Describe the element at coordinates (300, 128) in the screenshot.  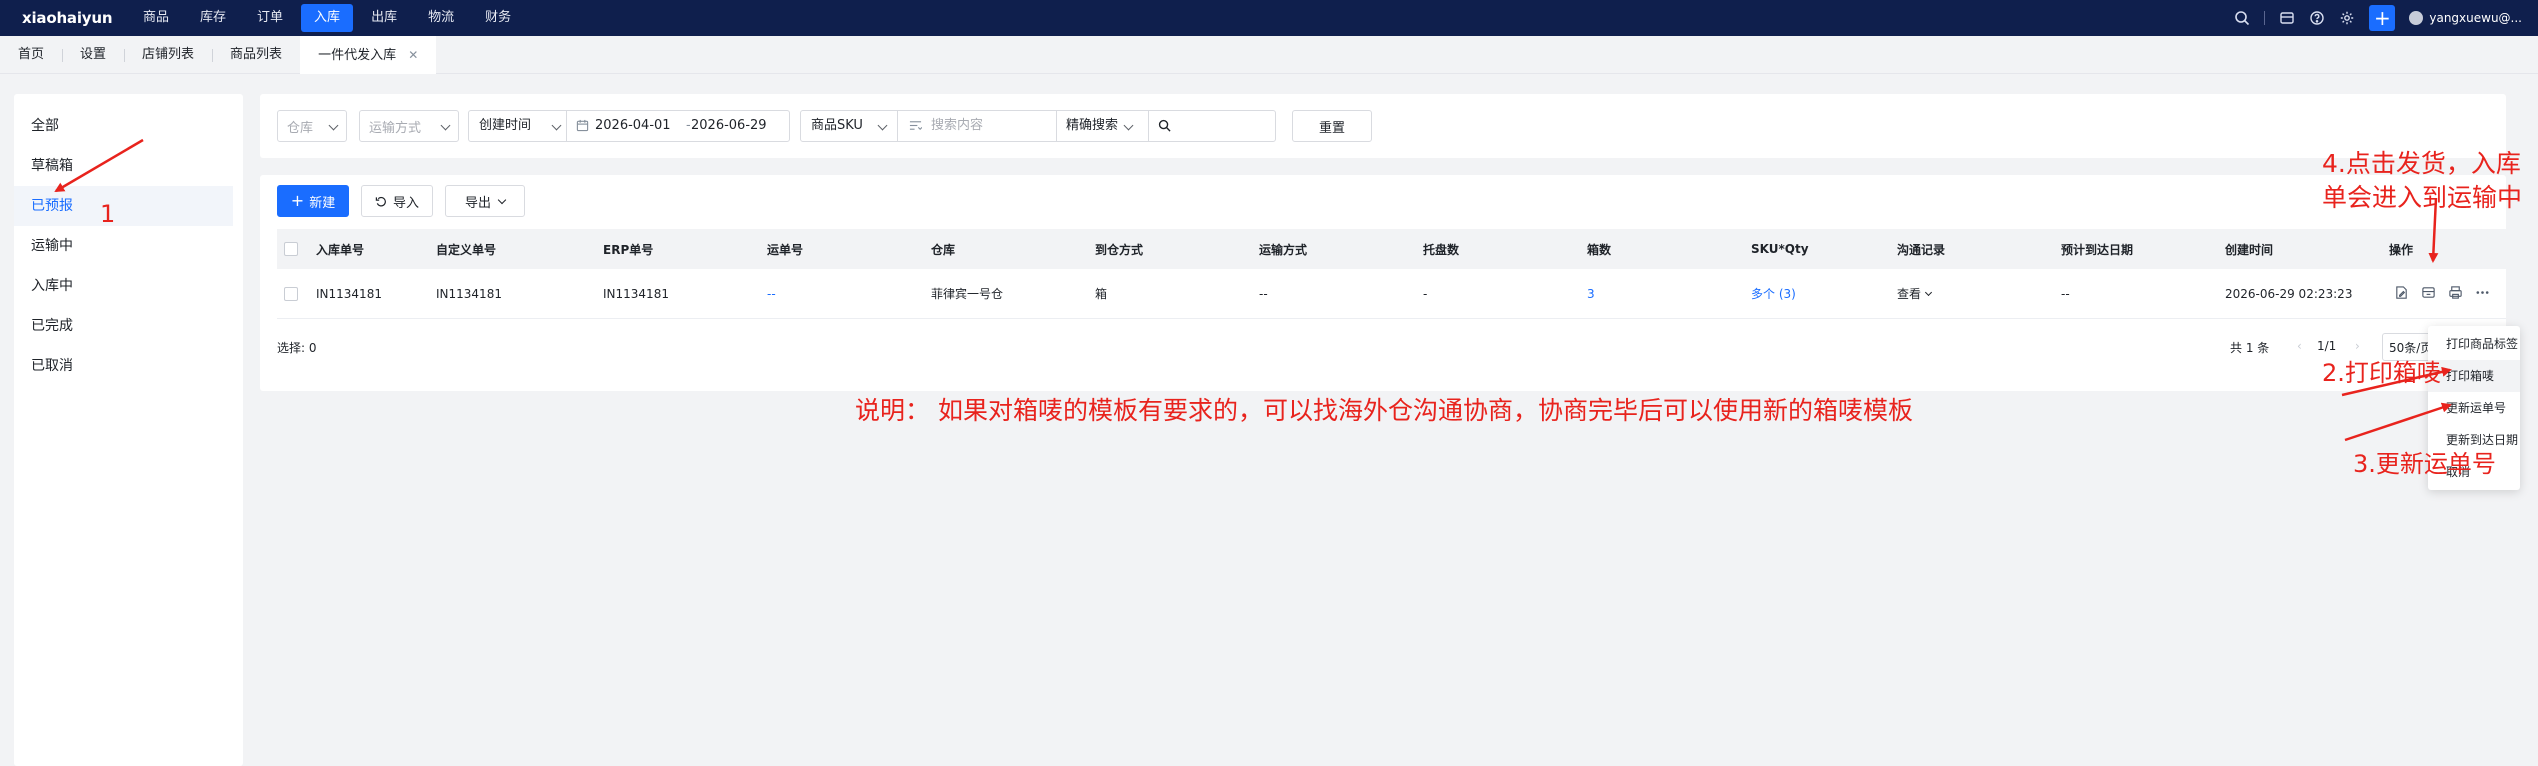
I see `warehouse-select-label: 仓库` at that location.